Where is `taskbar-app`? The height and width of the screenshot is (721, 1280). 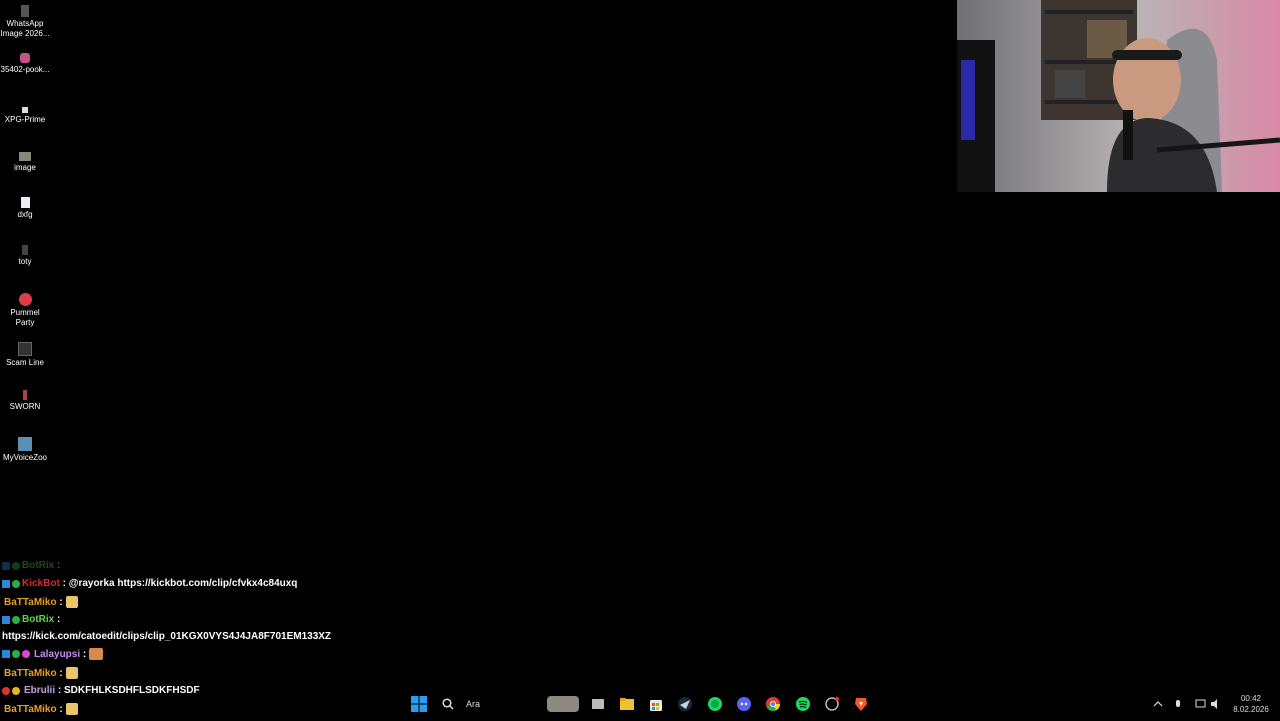 taskbar-app is located at coordinates (832, 704).